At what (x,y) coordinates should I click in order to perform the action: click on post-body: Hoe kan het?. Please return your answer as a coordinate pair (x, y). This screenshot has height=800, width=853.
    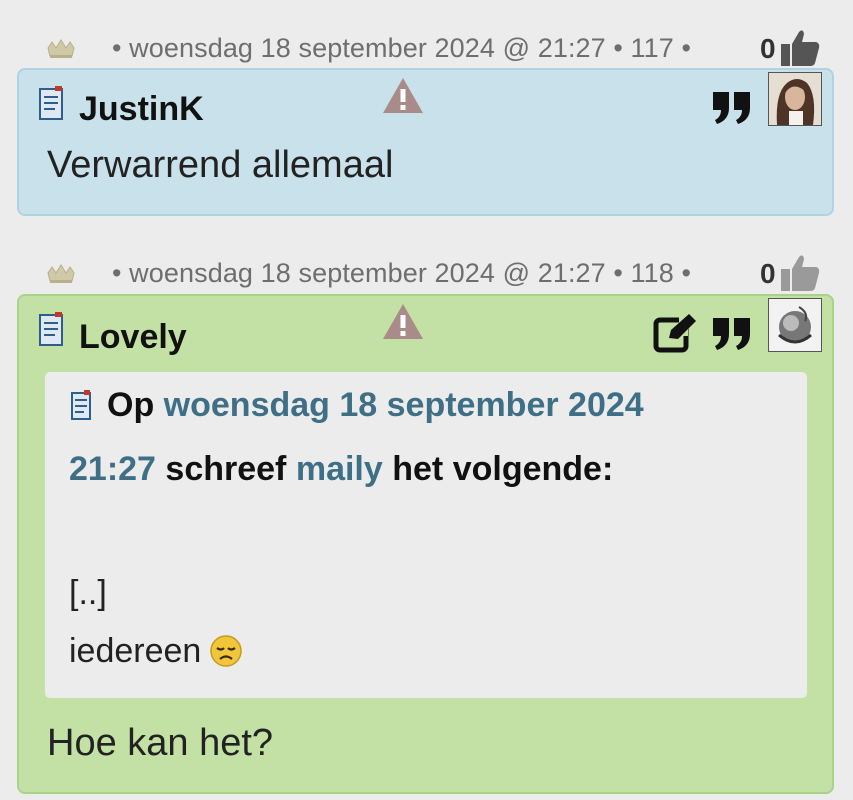
    Looking at the image, I should click on (160, 743).